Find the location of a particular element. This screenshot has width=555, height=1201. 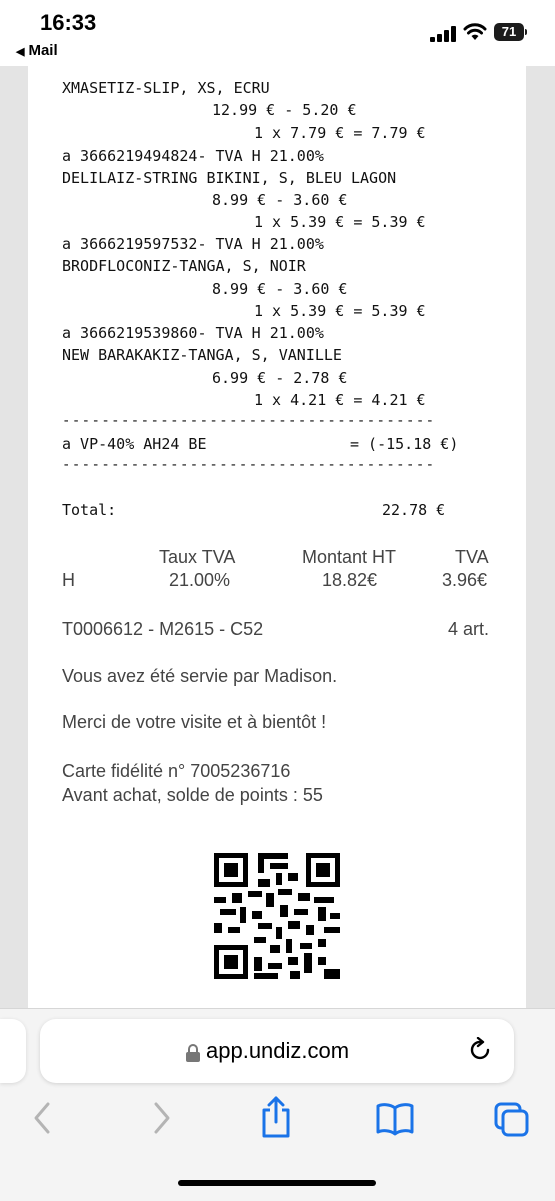

address-bar: app.undiz.com is located at coordinates (277, 1051).